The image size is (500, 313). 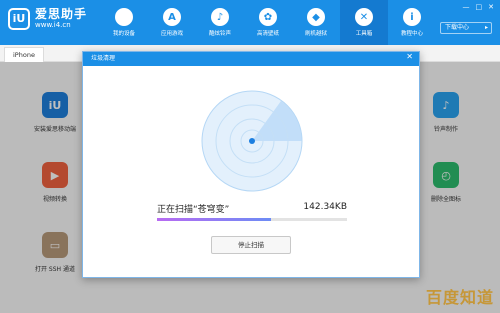 What do you see at coordinates (251, 245) in the screenshot?
I see `stop-scan-button: 停止扫描` at bounding box center [251, 245].